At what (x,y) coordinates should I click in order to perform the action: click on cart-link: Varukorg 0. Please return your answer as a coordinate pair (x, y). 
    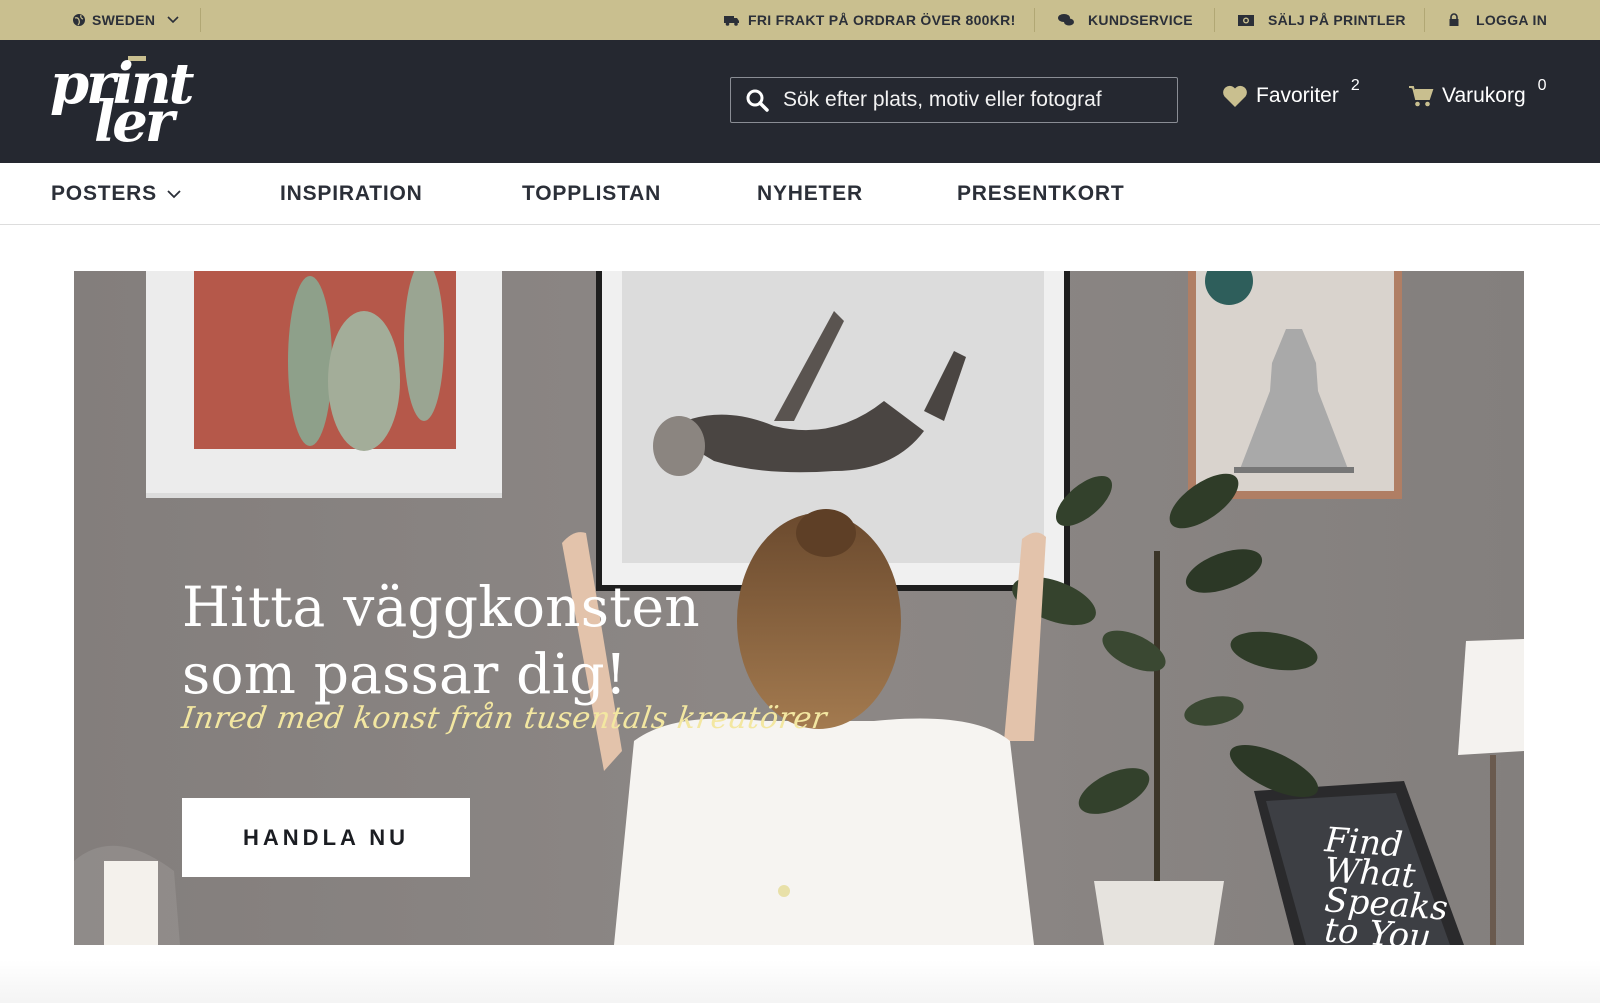
    Looking at the image, I should click on (1477, 92).